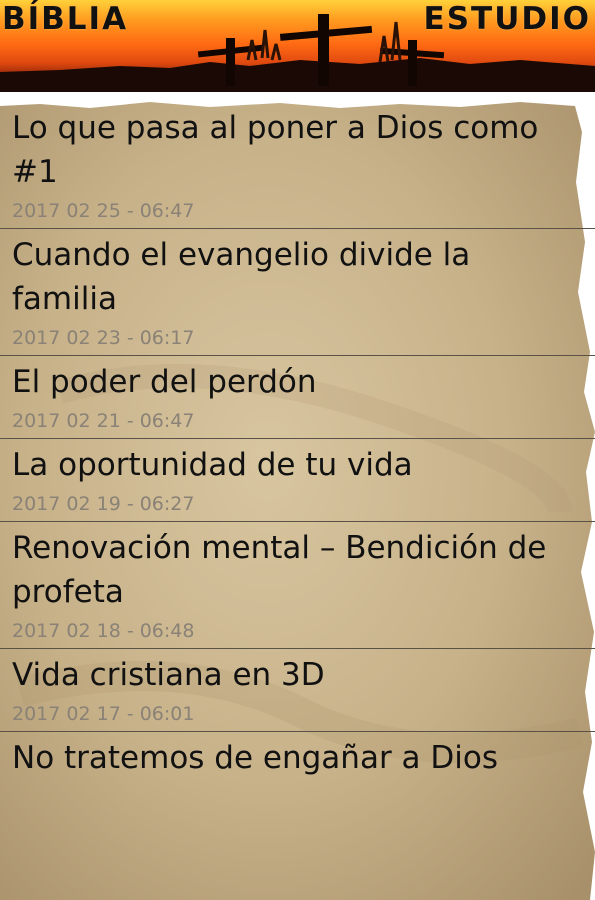 The width and height of the screenshot is (595, 900). What do you see at coordinates (168, 675) in the screenshot?
I see `item-title: Vida cristiana en 3D` at bounding box center [168, 675].